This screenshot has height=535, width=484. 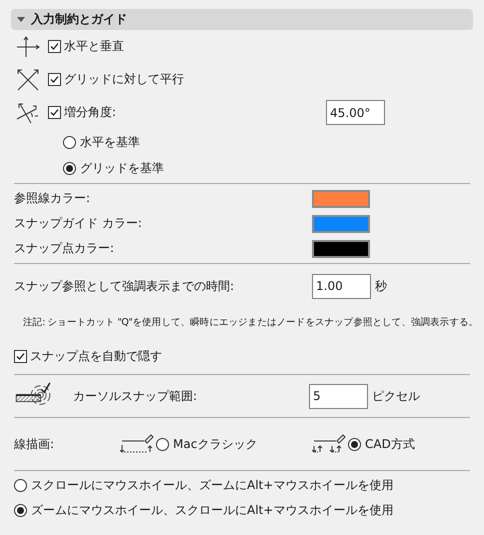 I want to click on angle-field: 45.00°, so click(x=356, y=112).